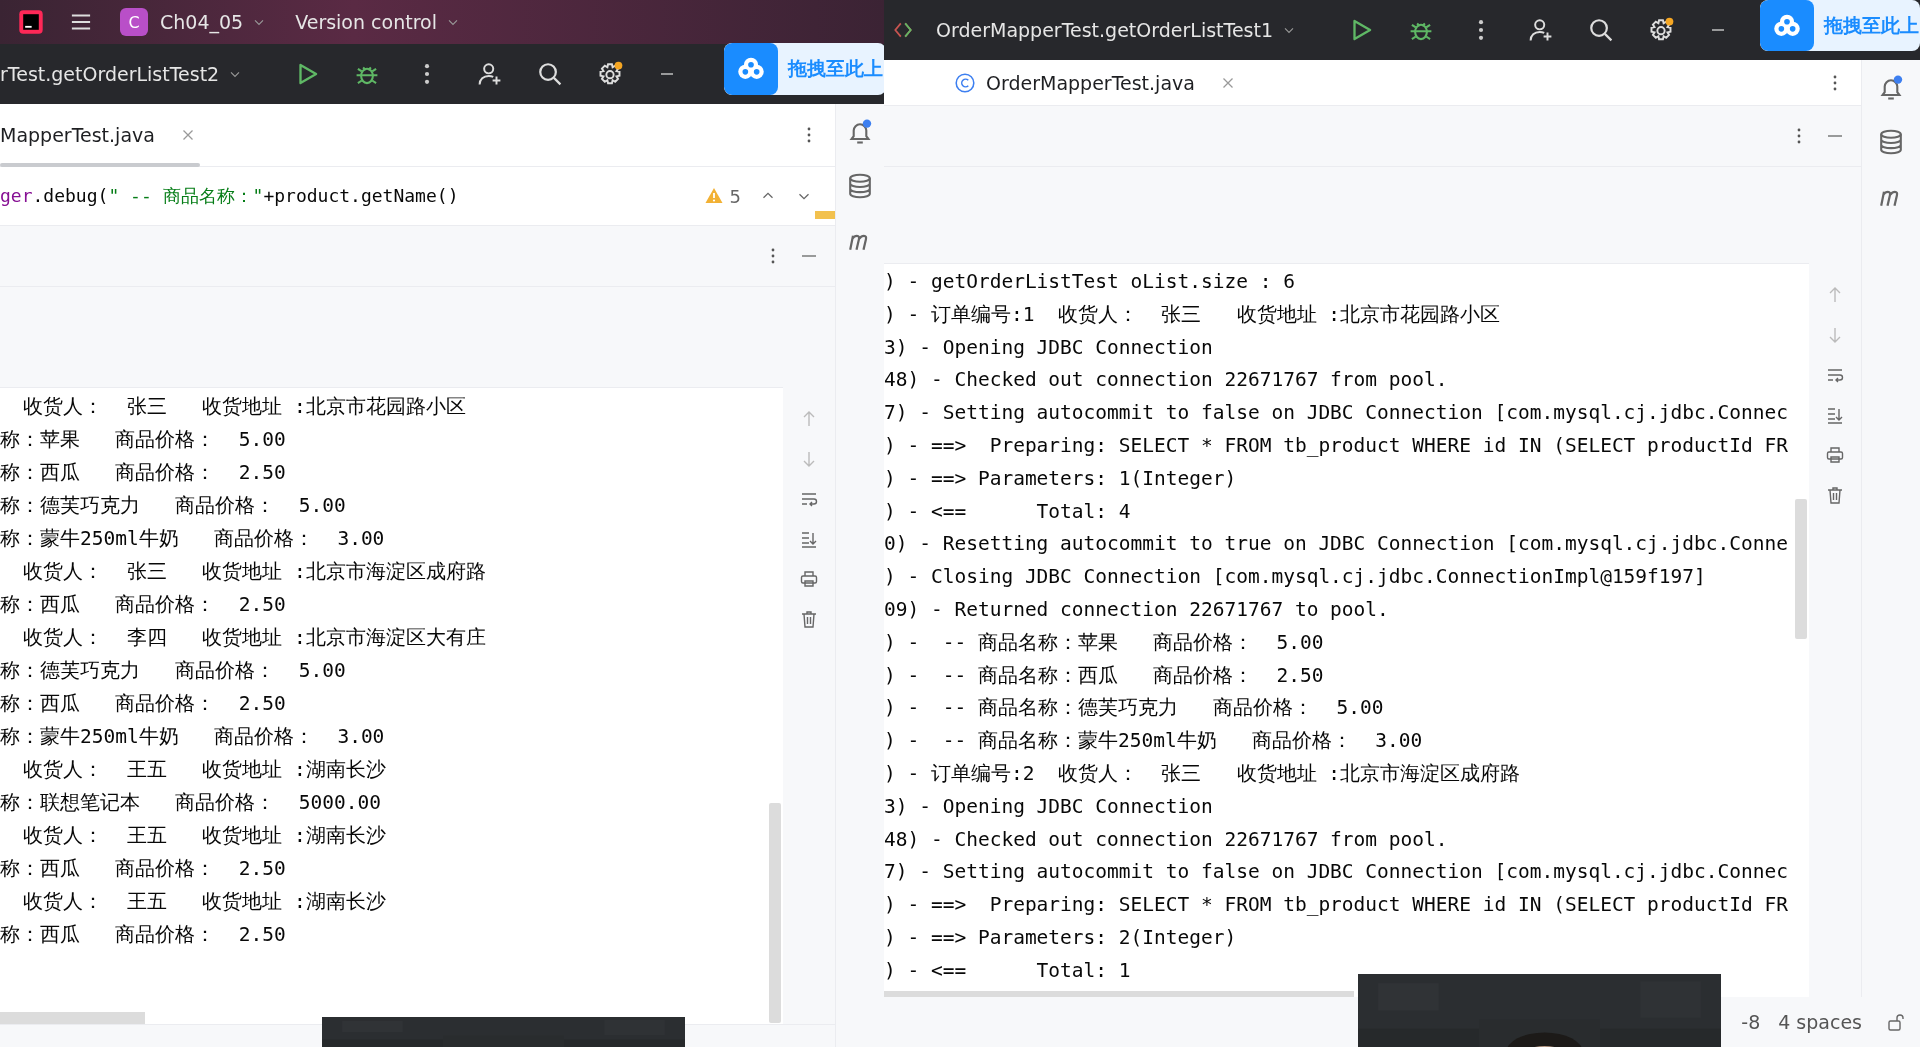 Image resolution: width=1920 pixels, height=1047 pixels. What do you see at coordinates (1193, 314) in the screenshot?
I see `console-line: ) - 订单编号:1 收货人： 张三 收货地址 :北京市花园路小区` at bounding box center [1193, 314].